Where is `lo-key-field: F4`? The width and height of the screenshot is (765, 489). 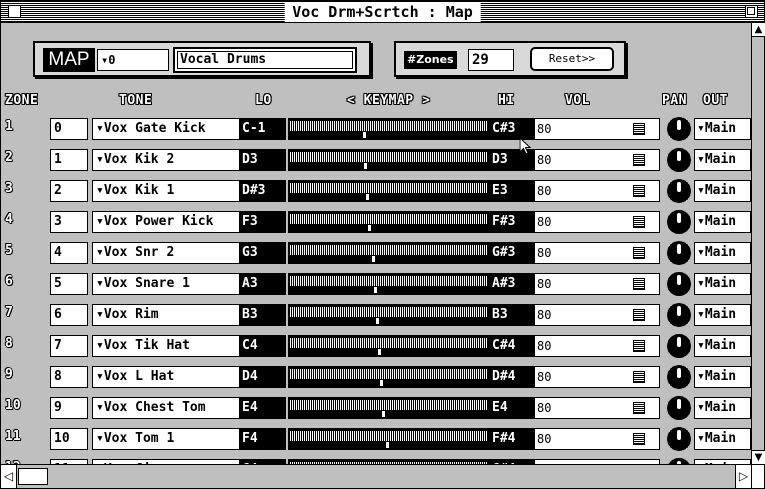
lo-key-field: F4 is located at coordinates (263, 439).